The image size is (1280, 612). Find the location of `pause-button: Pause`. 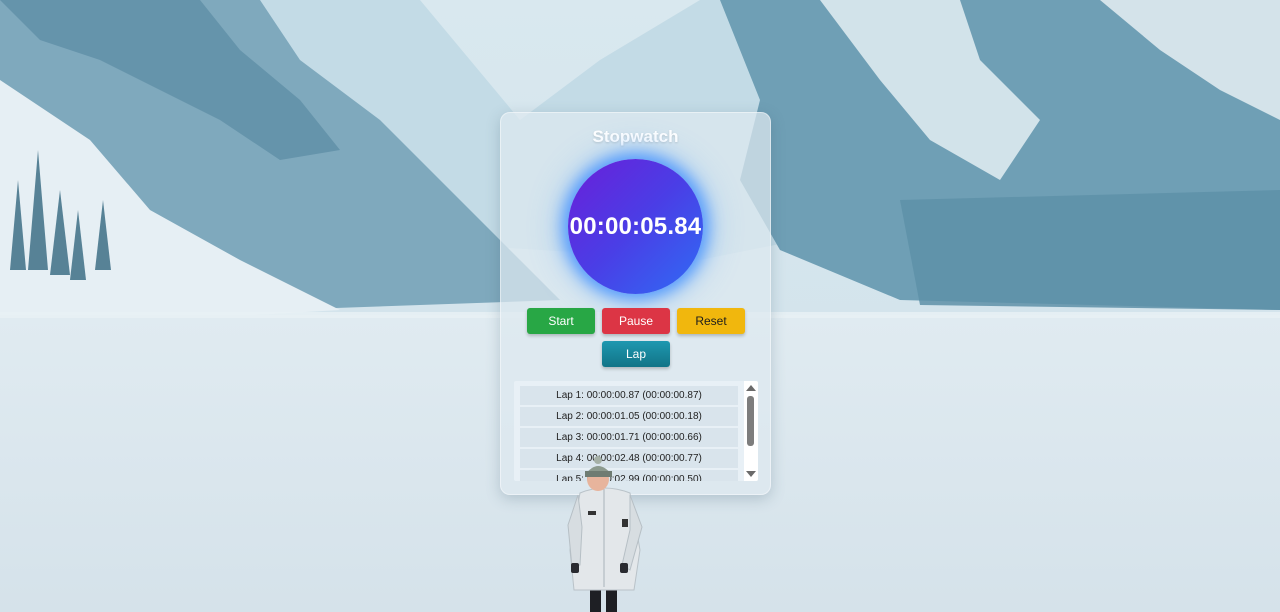

pause-button: Pause is located at coordinates (636, 321).